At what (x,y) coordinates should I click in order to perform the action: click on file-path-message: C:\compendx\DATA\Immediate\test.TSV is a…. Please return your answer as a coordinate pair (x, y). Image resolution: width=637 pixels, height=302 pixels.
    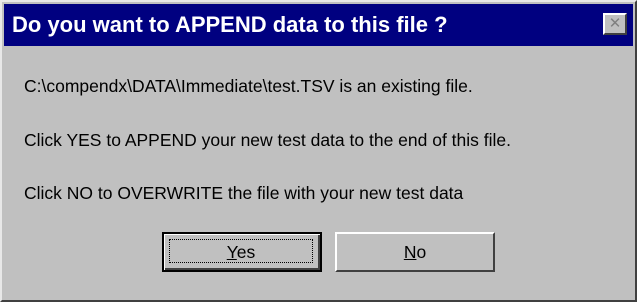
    Looking at the image, I should click on (248, 86).